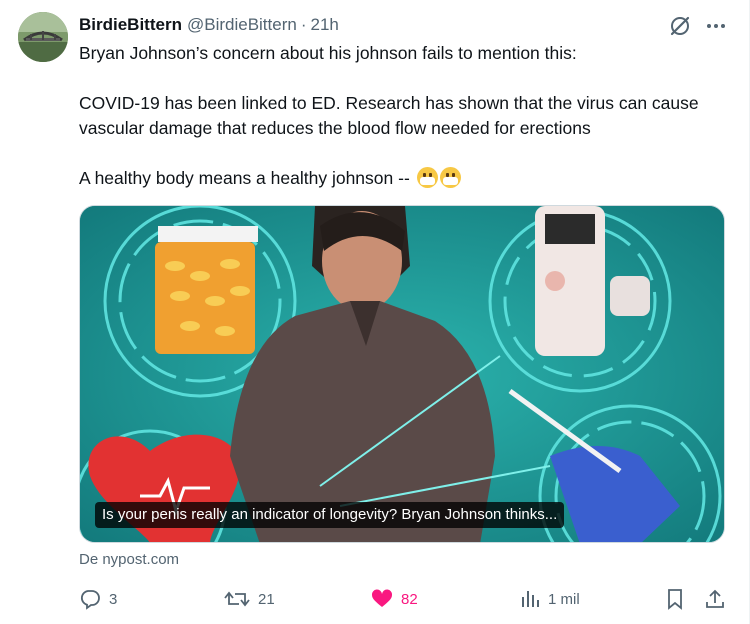  Describe the element at coordinates (43, 37) in the screenshot. I see `avatar` at that location.